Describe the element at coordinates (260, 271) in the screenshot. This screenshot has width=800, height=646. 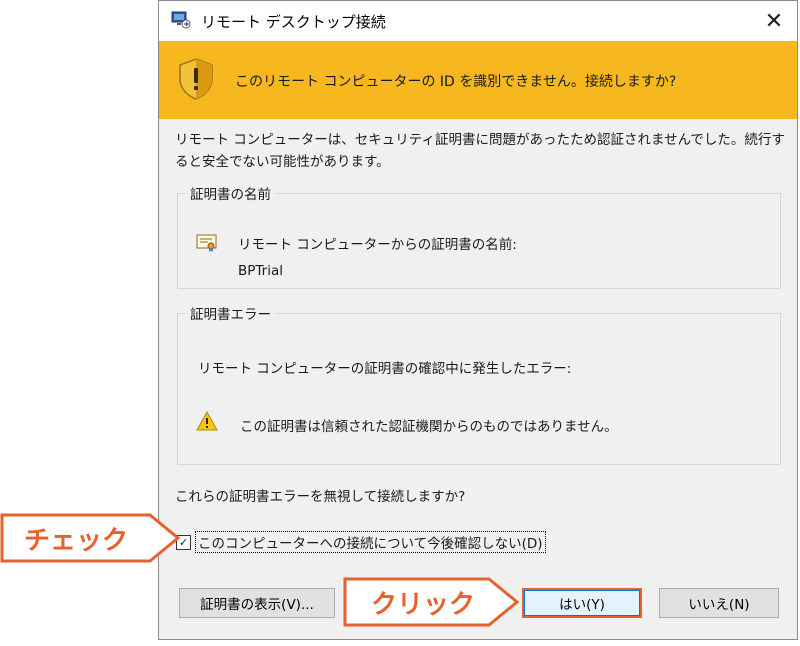
I see `cert-name-value: BPTrial` at that location.